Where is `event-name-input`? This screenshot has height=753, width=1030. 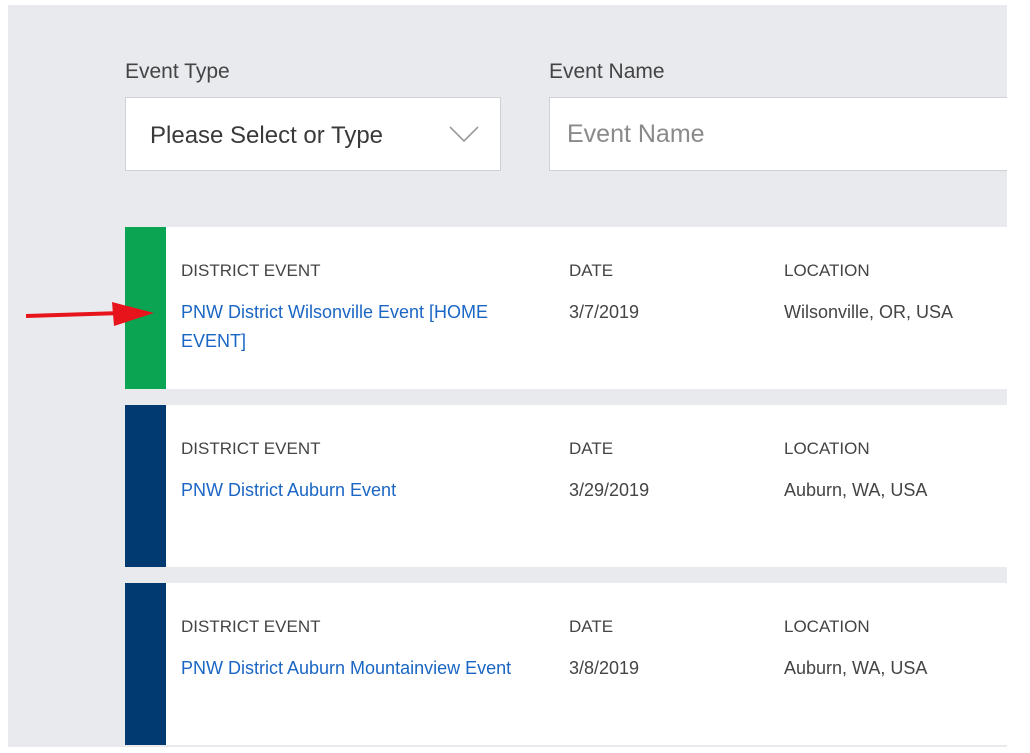 event-name-input is located at coordinates (778, 134).